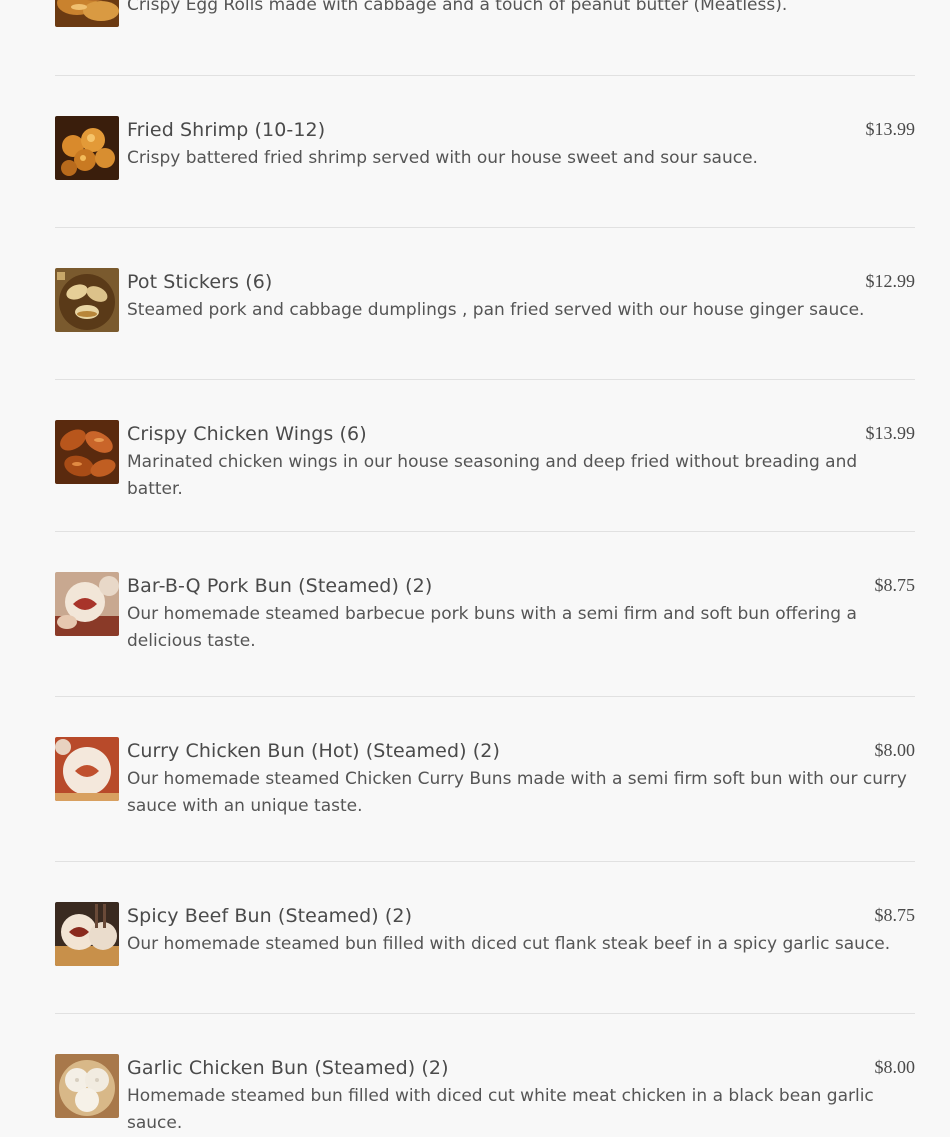 This screenshot has height=1137, width=950. I want to click on item-name: Bar-B-Q Pork Bun (Steamed) (2), so click(280, 586).